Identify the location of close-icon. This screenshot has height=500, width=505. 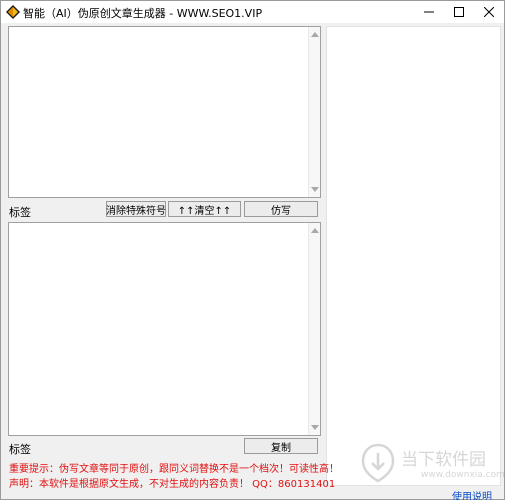
(489, 12).